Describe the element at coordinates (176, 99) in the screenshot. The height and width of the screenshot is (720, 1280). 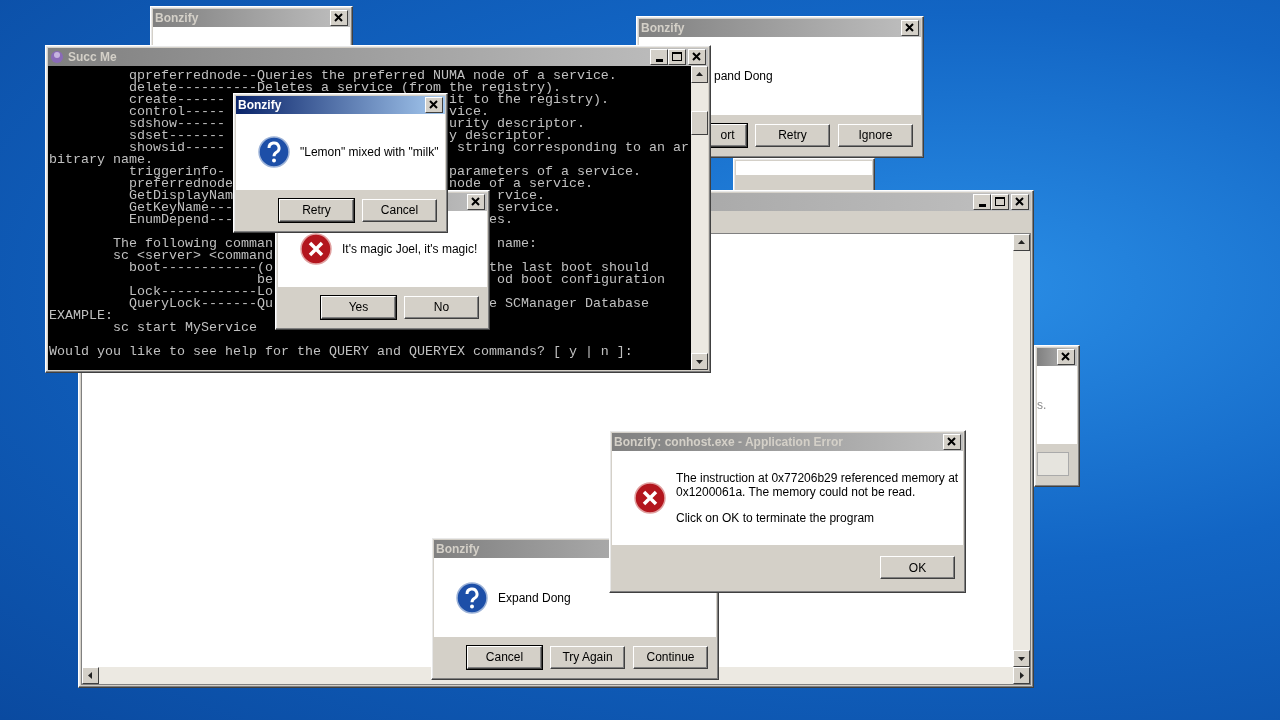
I see `console-text: create------` at that location.